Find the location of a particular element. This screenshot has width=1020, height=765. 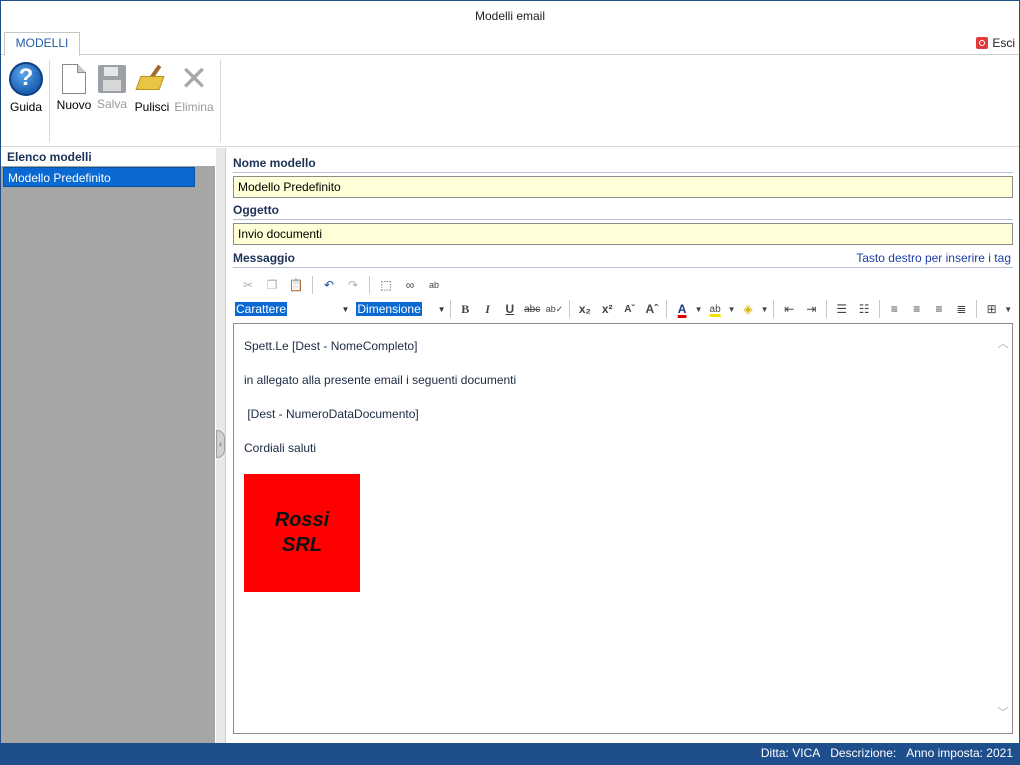

editor-scrollbar: ︿ ﹀ is located at coordinates (1003, 528).